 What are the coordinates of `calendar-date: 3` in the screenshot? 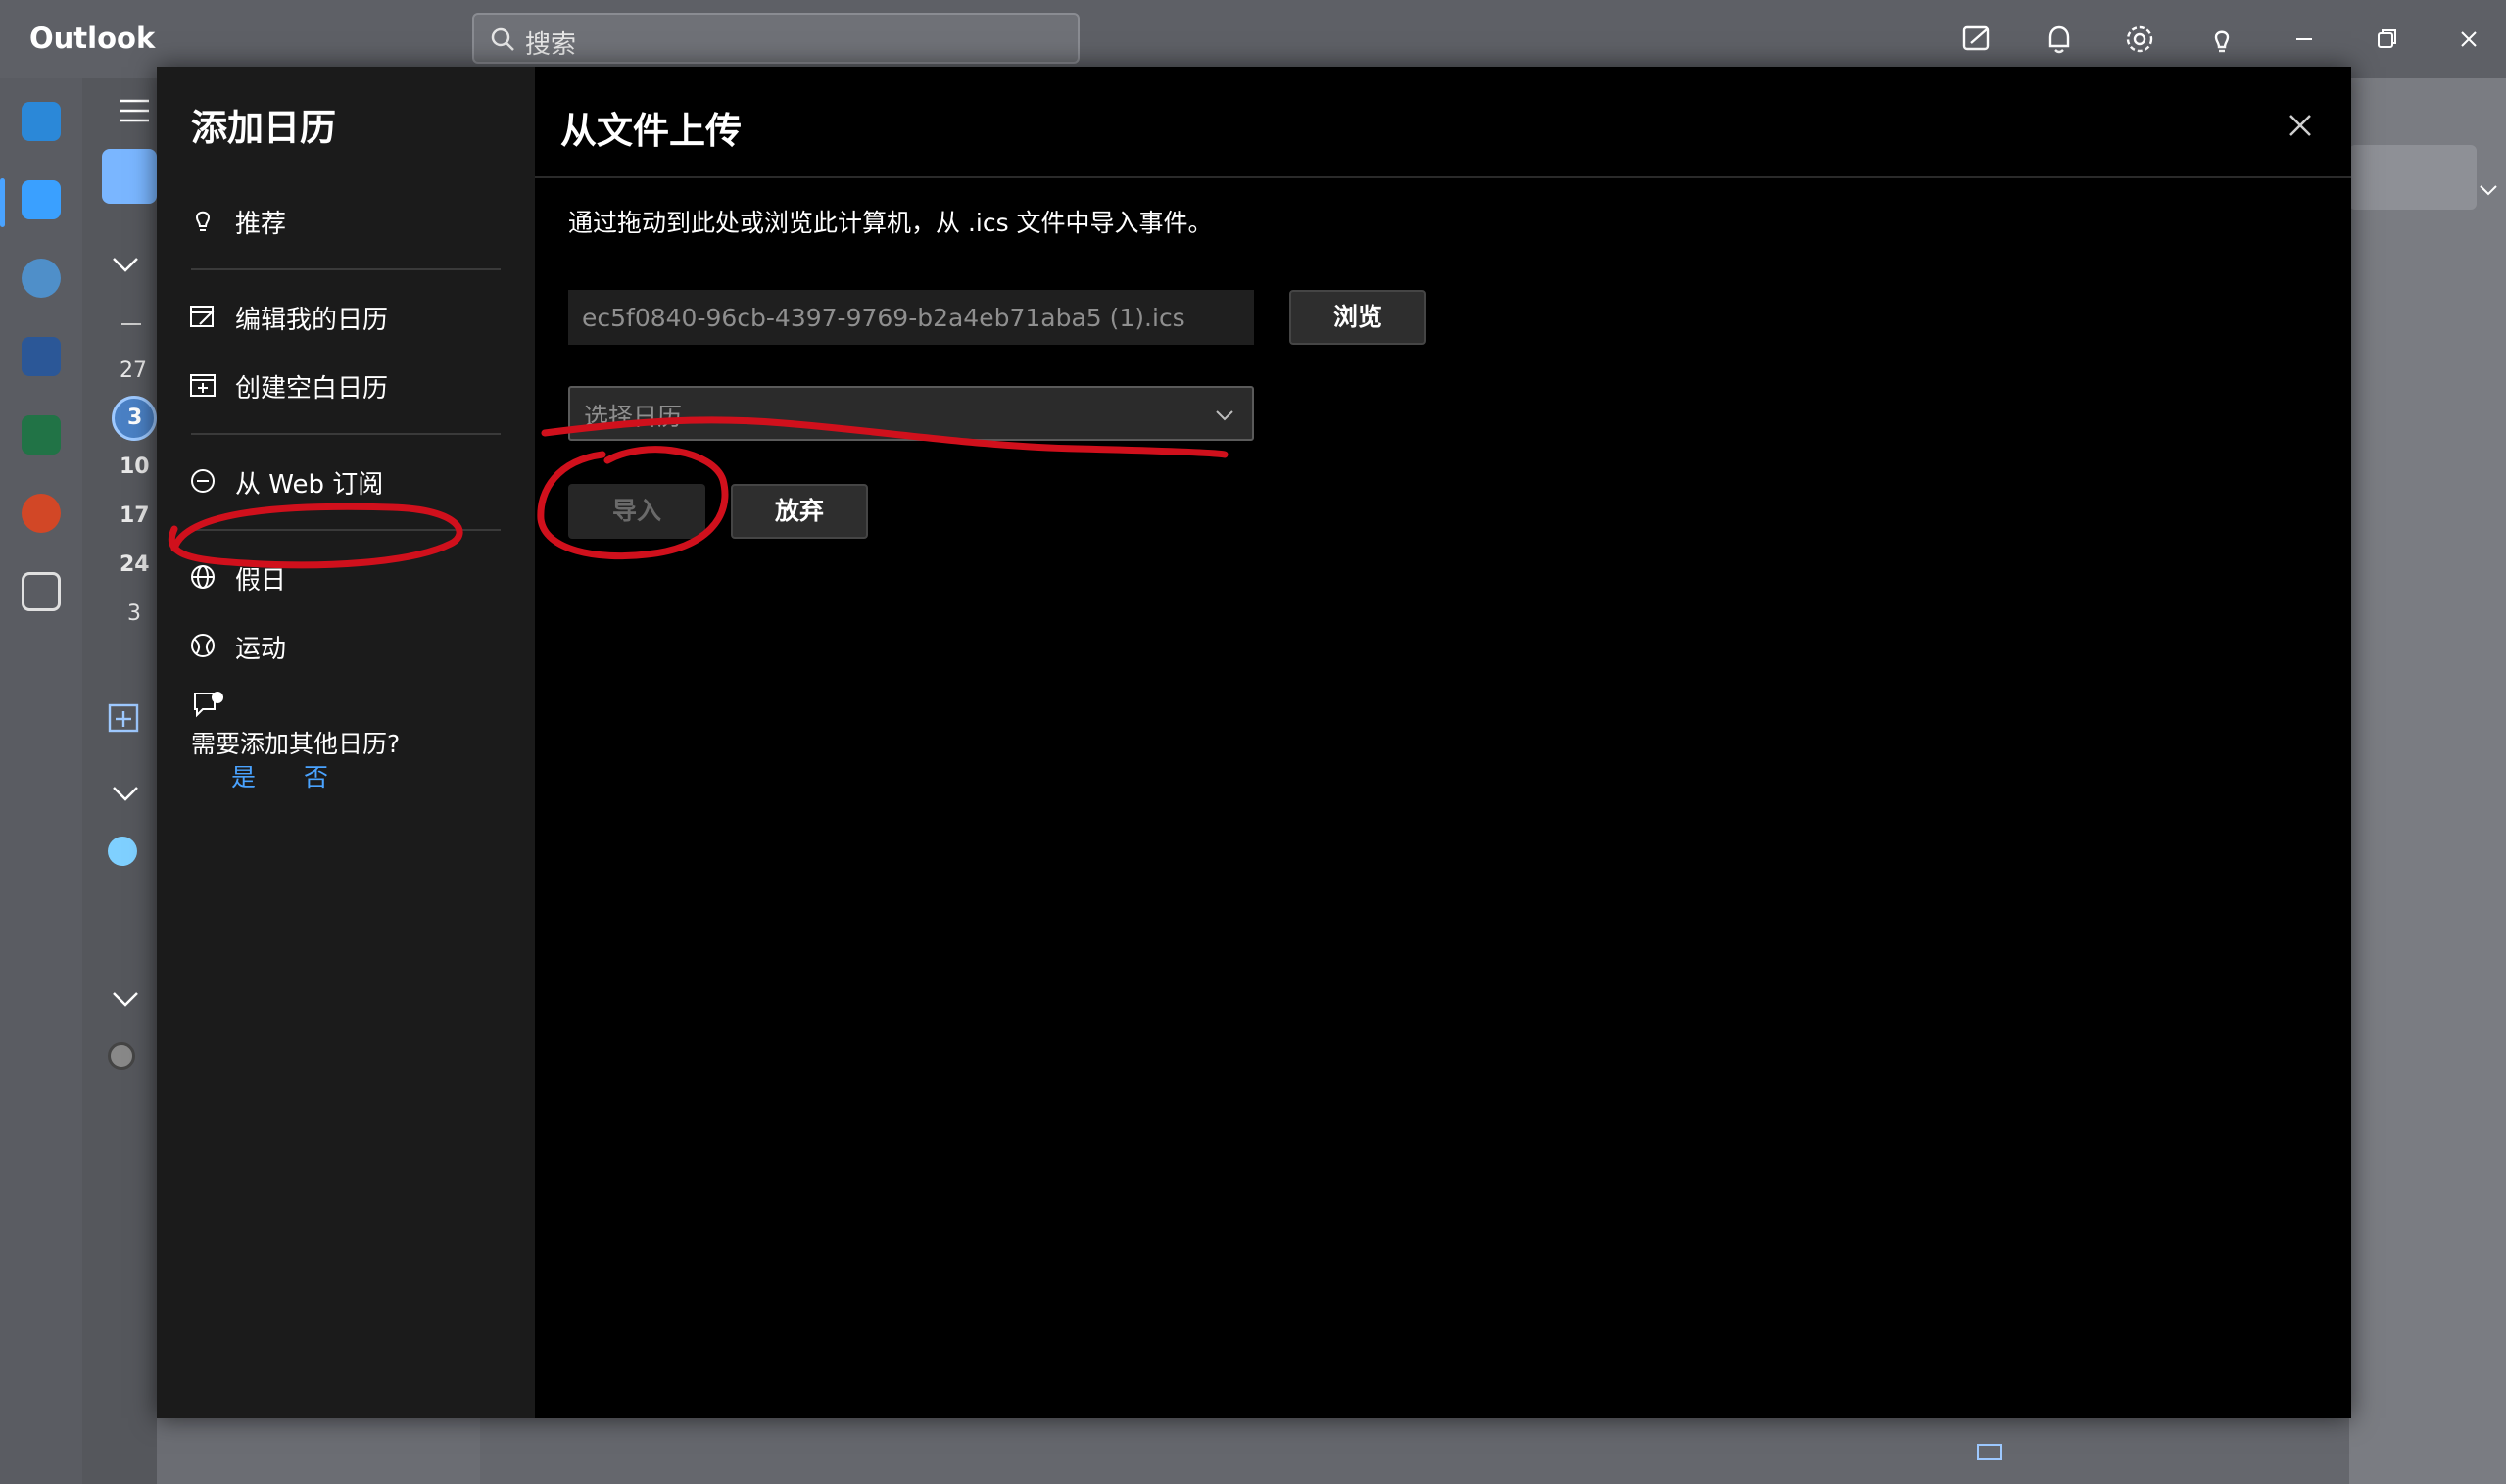 It's located at (134, 613).